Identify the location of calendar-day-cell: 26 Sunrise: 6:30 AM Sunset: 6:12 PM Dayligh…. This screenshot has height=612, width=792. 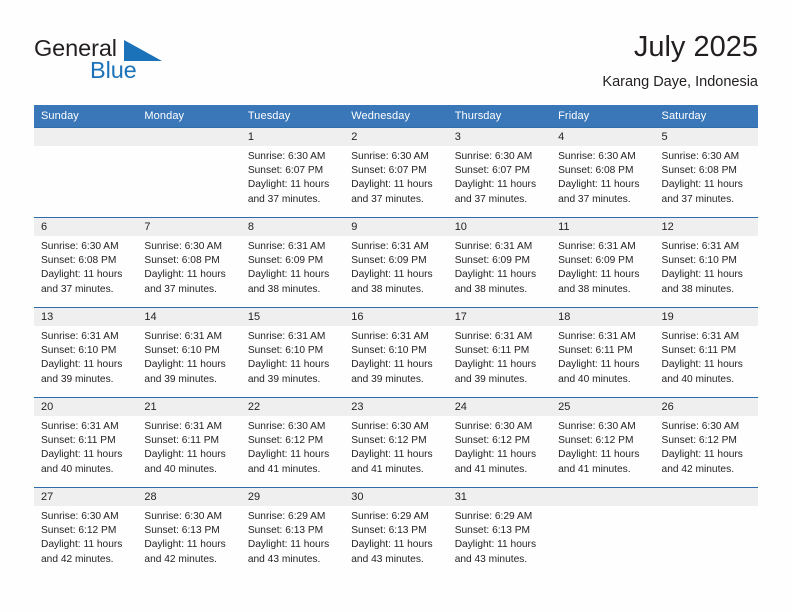
(706, 442).